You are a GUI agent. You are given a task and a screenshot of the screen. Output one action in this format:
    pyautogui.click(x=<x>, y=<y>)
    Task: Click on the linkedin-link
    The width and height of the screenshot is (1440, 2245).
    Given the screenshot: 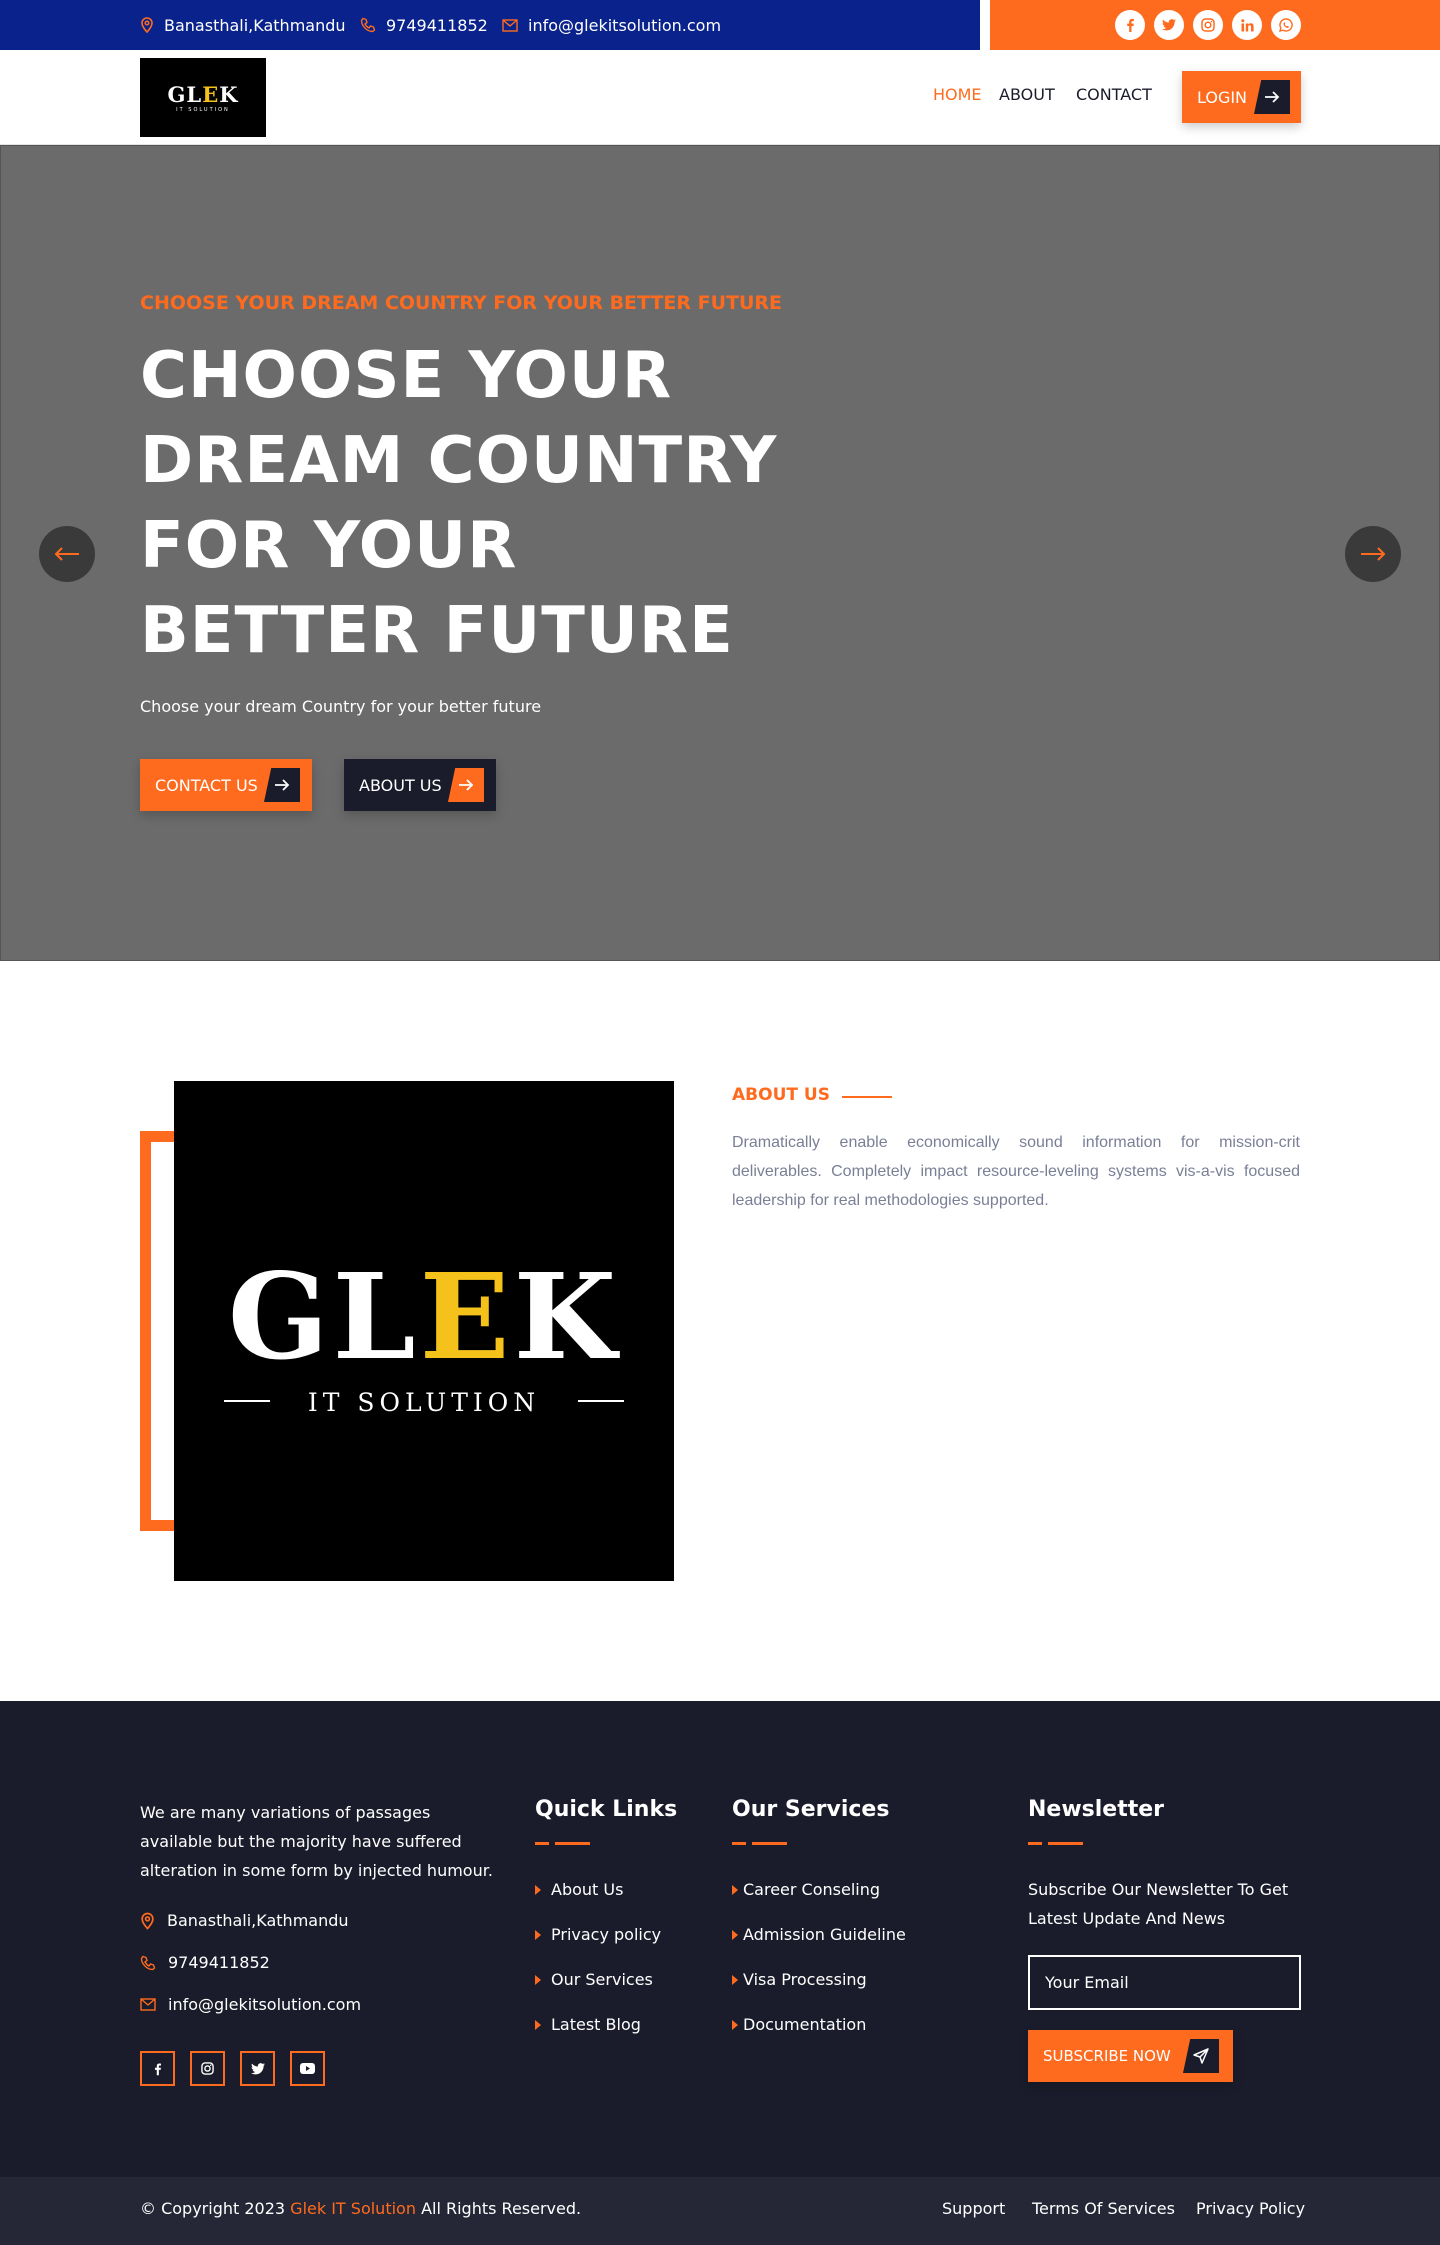 What is the action you would take?
    pyautogui.click(x=1247, y=25)
    